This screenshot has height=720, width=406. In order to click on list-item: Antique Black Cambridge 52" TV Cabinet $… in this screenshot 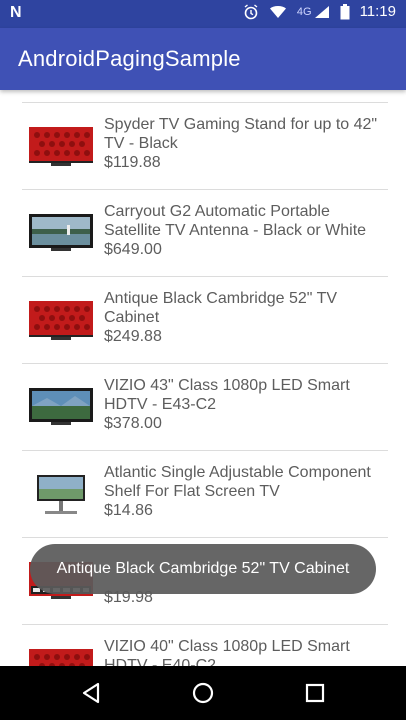, I will do `click(205, 319)`.